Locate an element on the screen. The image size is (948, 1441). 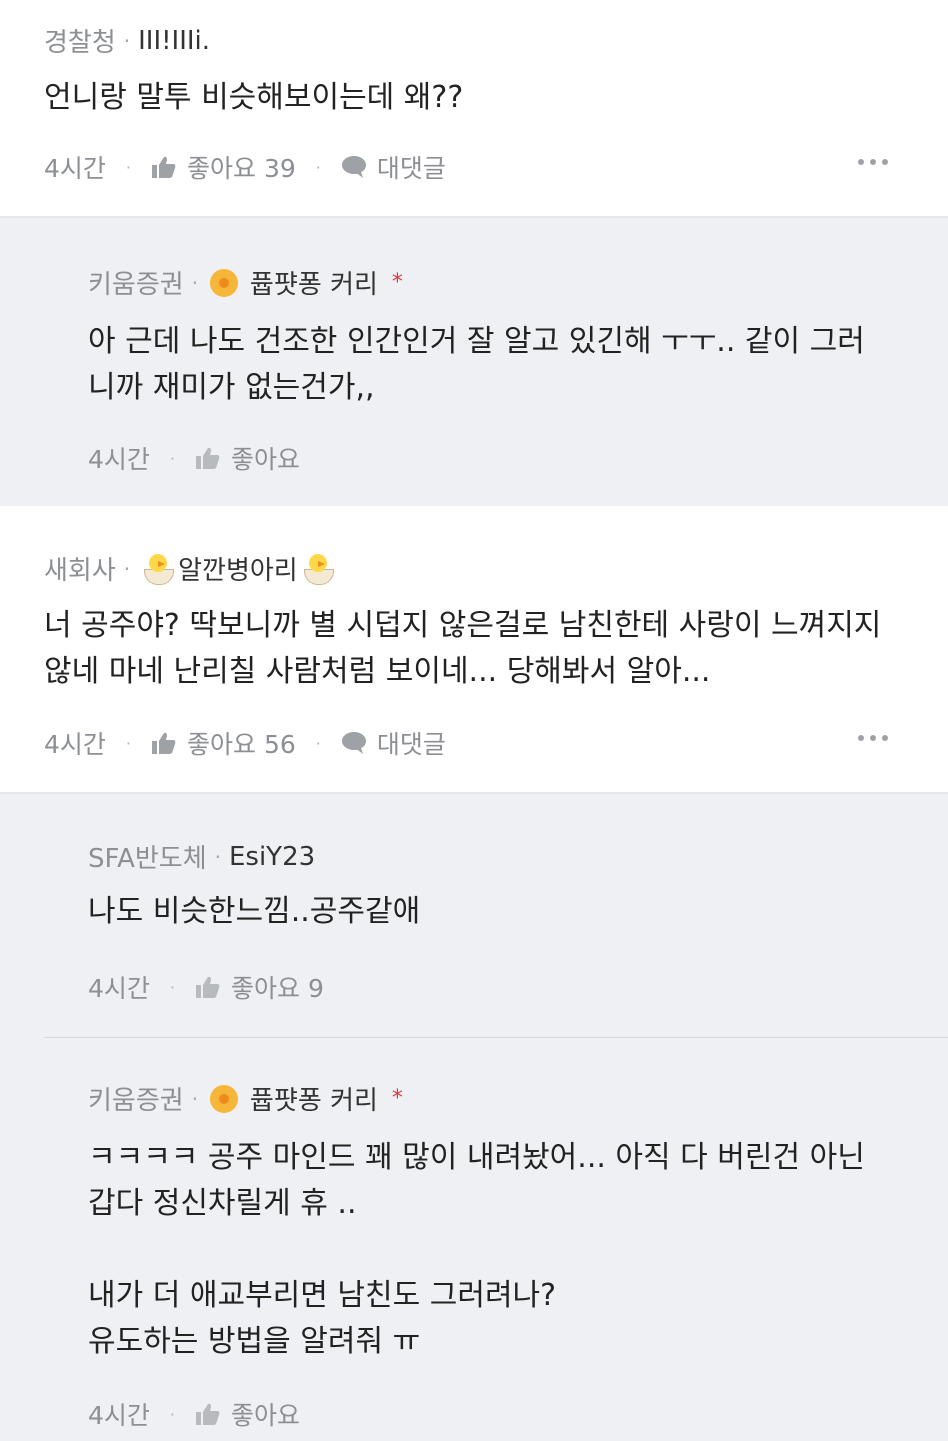
author-company: 경찰청 is located at coordinates (80, 43).